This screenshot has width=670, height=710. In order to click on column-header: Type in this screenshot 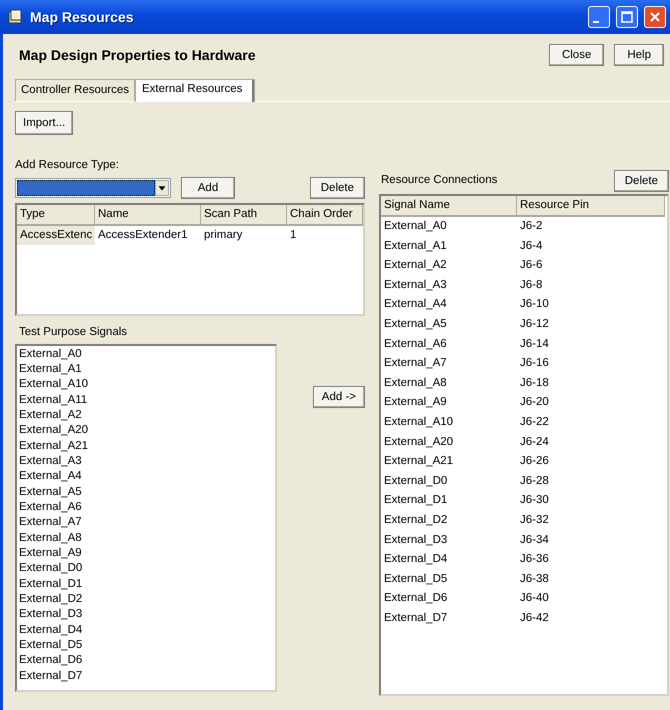, I will do `click(56, 215)`.